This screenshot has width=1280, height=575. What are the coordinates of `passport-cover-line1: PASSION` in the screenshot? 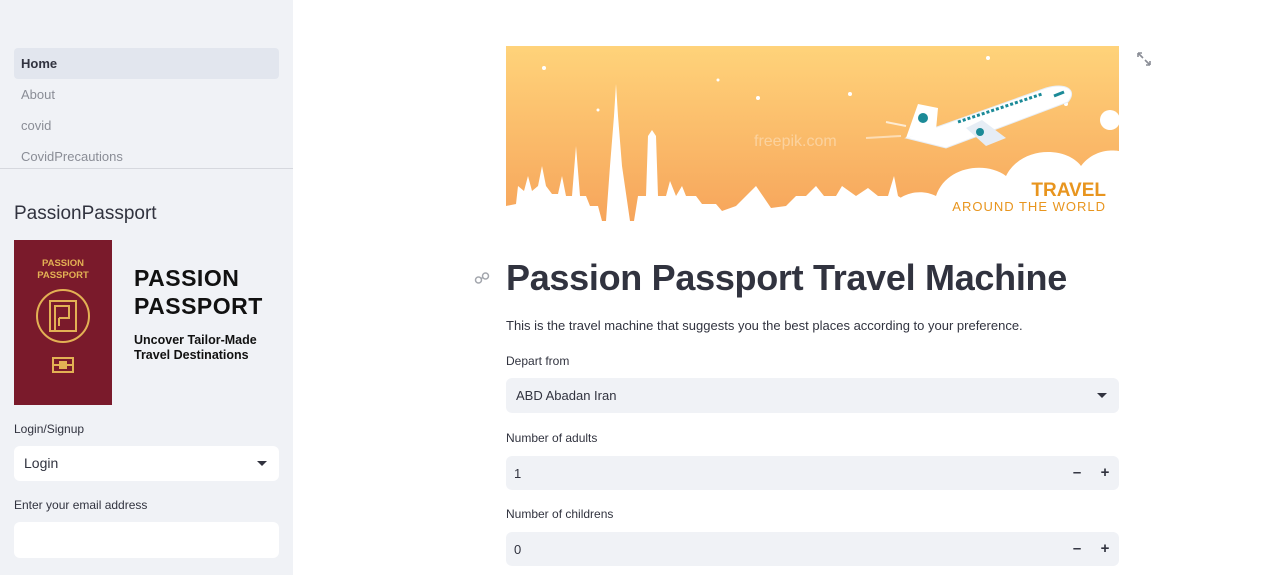 It's located at (63, 263).